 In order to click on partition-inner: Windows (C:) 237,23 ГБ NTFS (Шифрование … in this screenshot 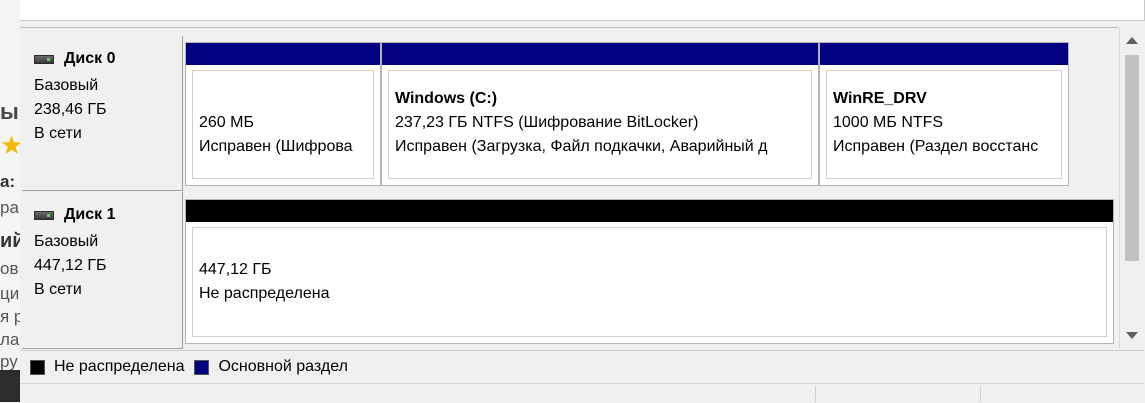, I will do `click(600, 124)`.